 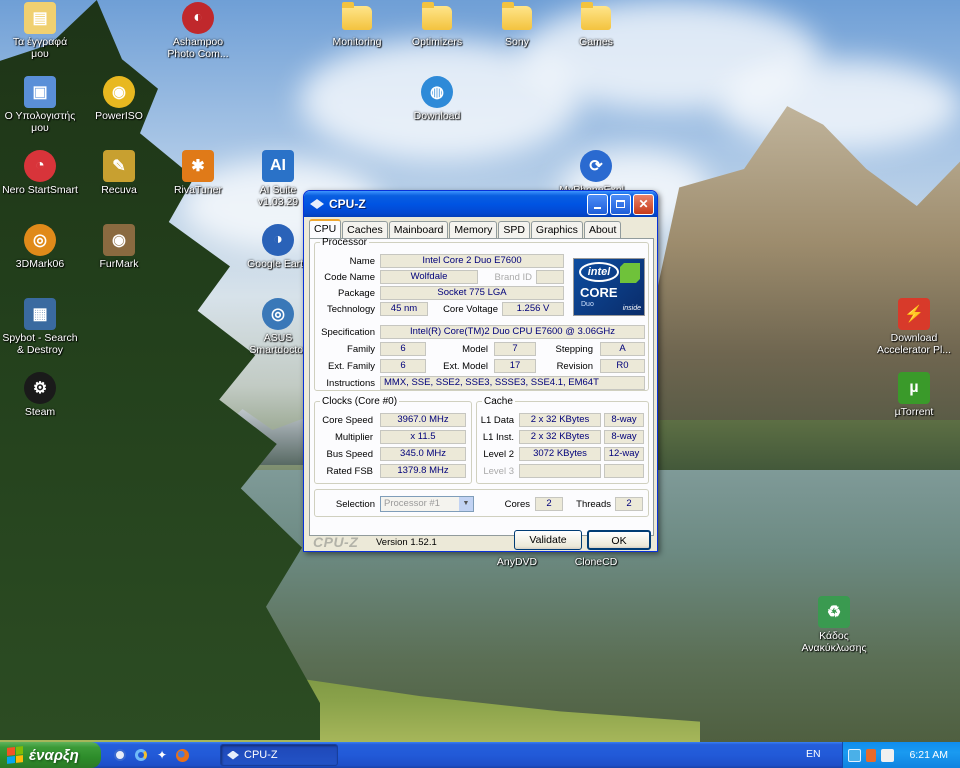 I want to click on package-value: Socket 775 LGA, so click(x=472, y=293).